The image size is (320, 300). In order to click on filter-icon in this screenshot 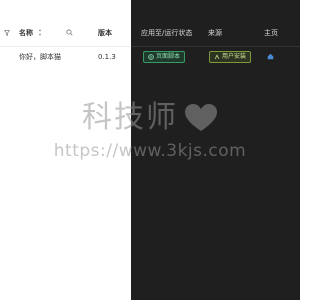, I will do `click(7, 33)`.